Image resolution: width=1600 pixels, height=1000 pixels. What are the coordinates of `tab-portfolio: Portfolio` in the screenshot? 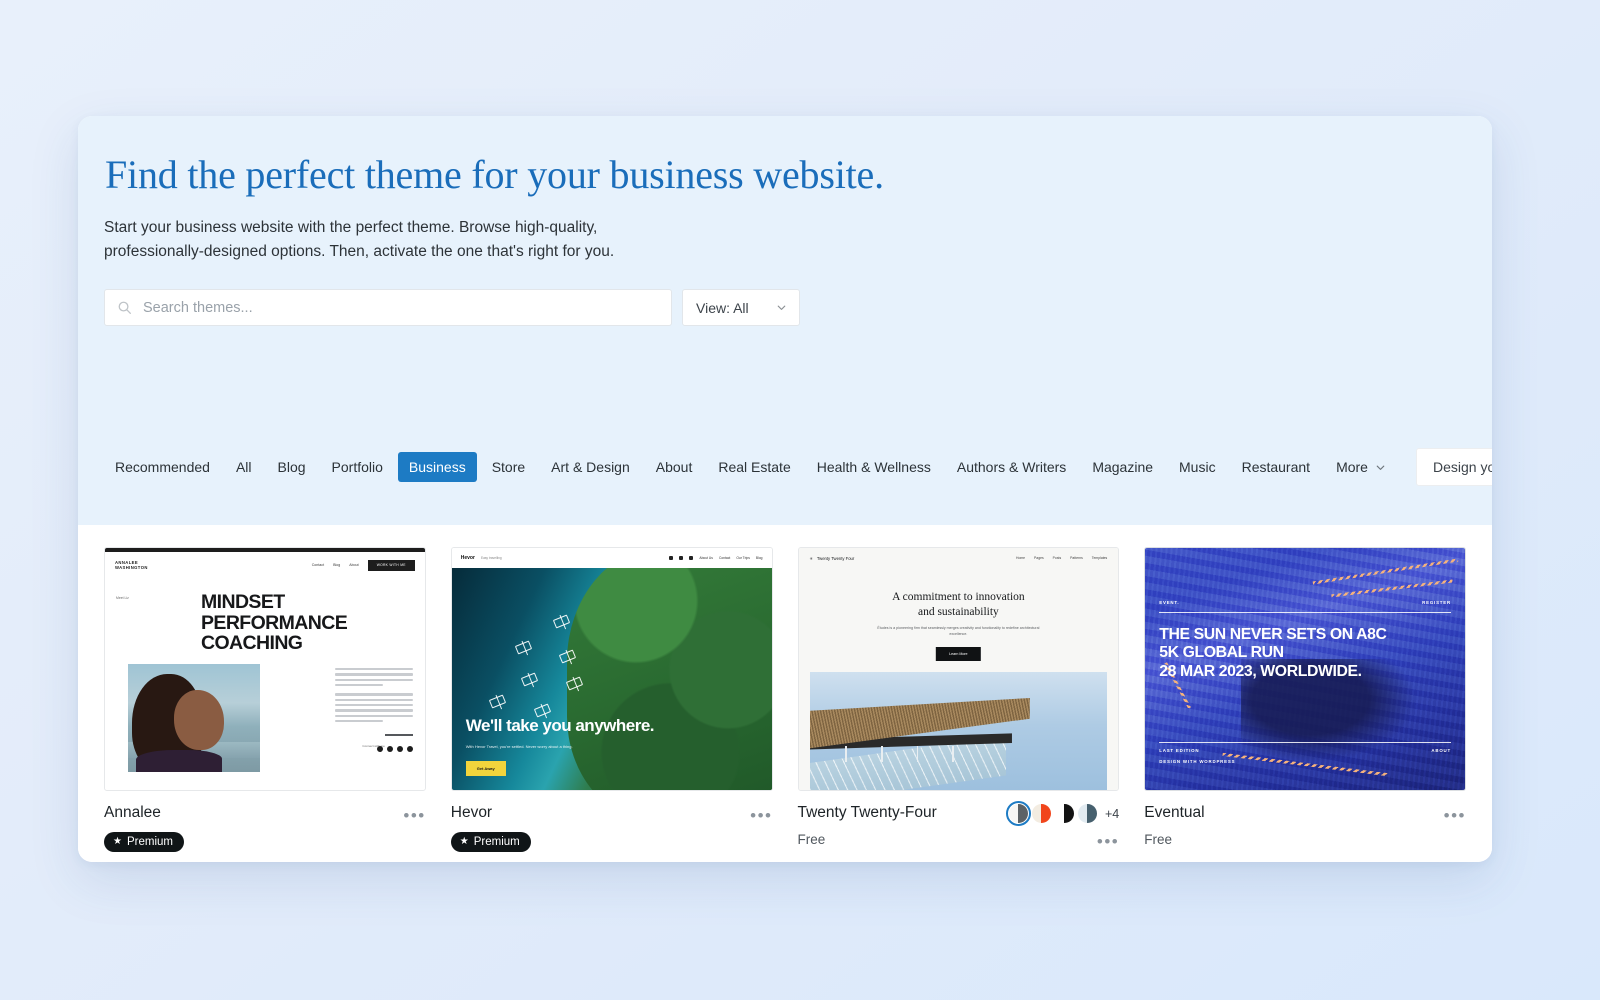 It's located at (357, 467).